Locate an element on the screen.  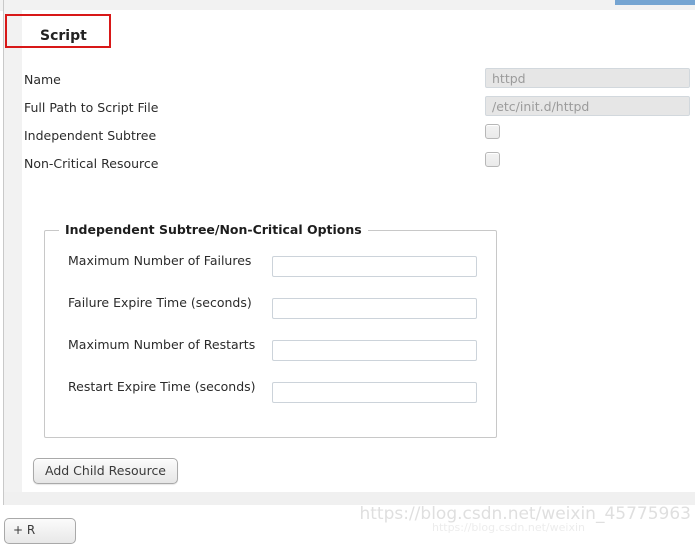
form-row-name: Name is located at coordinates (358, 82).